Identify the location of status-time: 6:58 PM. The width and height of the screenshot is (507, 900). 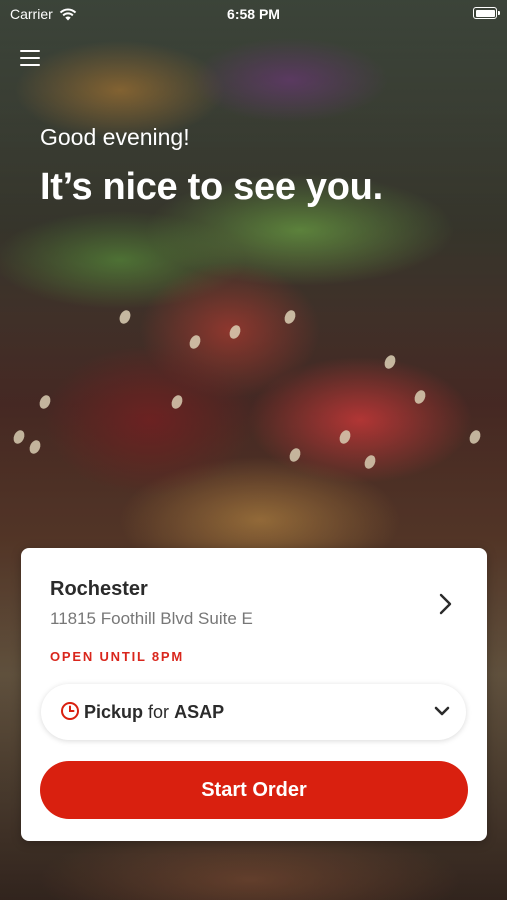
(253, 14).